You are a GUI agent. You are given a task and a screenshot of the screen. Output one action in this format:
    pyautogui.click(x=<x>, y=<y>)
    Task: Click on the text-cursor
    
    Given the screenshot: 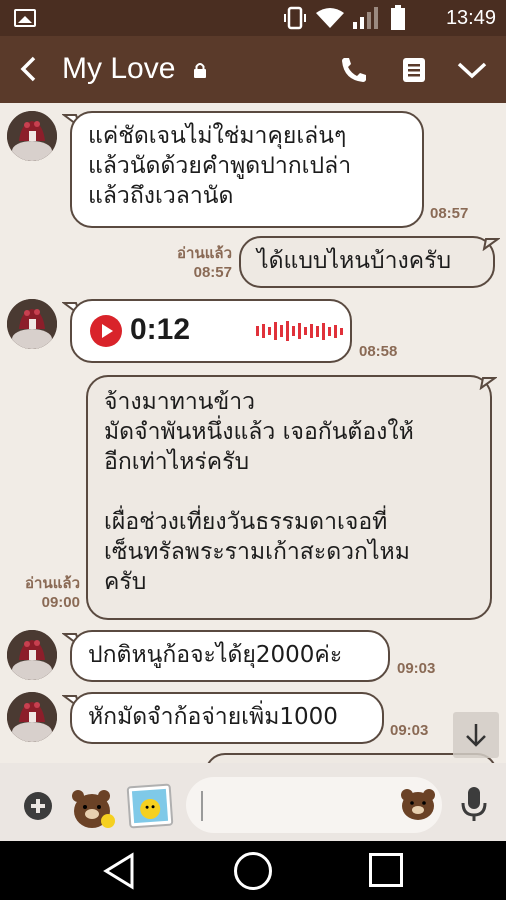 What is the action you would take?
    pyautogui.click(x=202, y=806)
    